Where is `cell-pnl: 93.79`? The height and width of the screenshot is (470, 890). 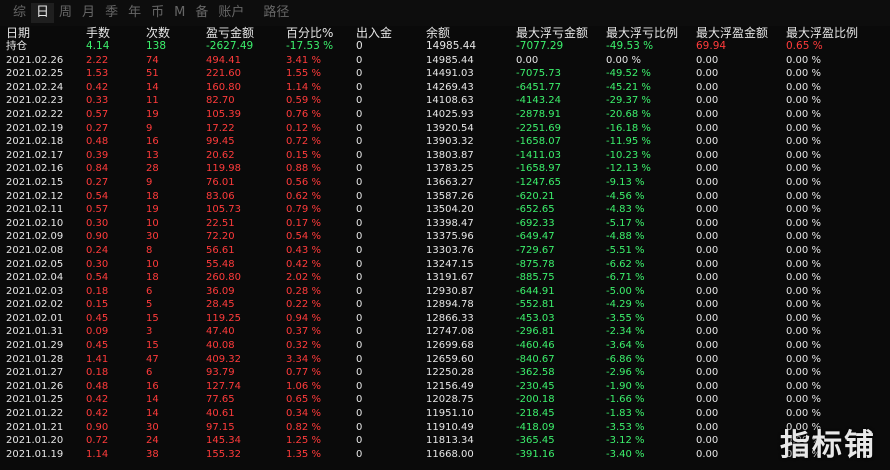 cell-pnl: 93.79 is located at coordinates (220, 373).